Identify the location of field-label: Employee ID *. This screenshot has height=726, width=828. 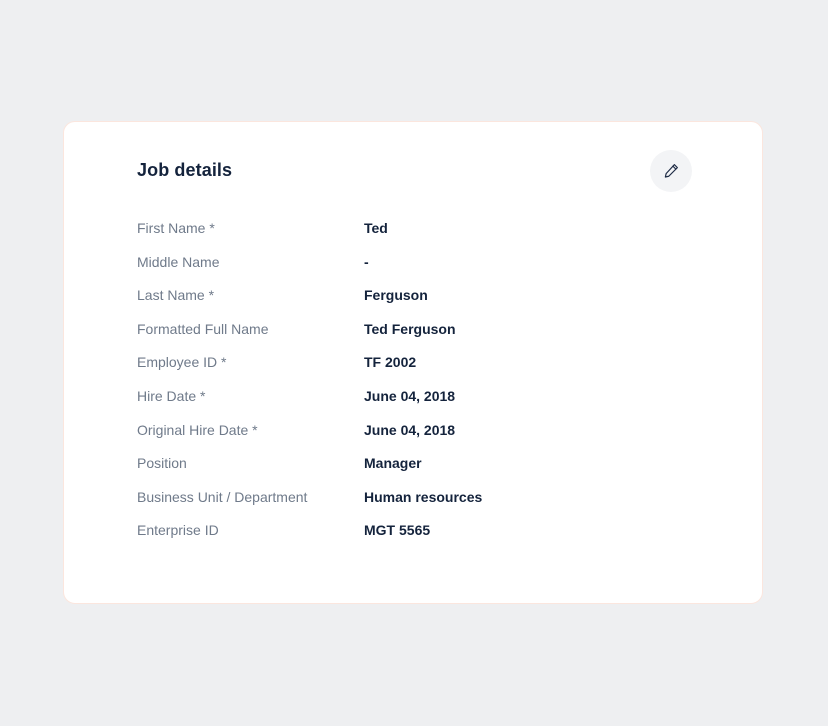
(182, 362).